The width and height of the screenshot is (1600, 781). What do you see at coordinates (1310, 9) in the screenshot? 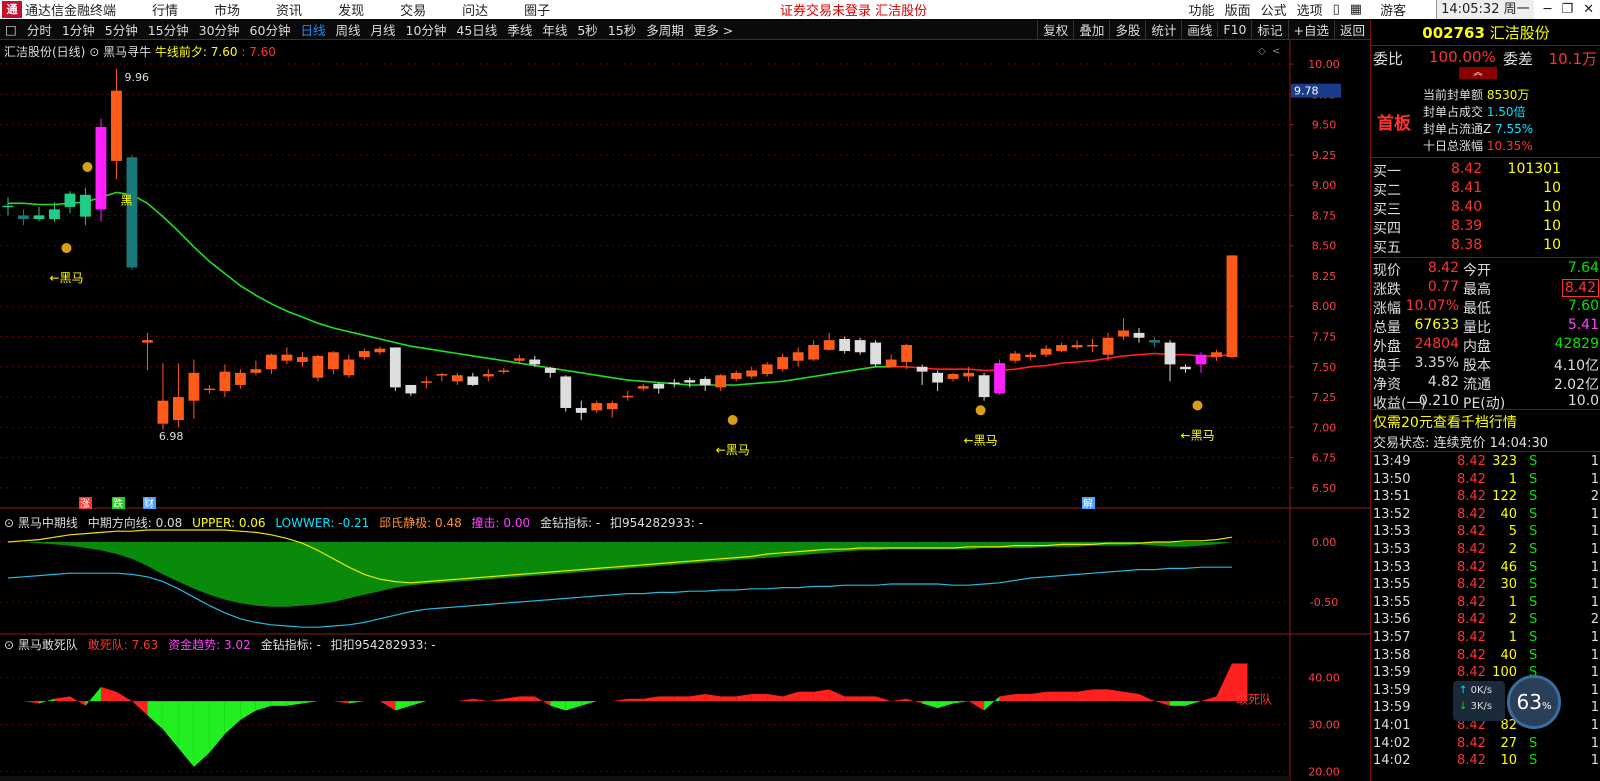
I see `menu-options: 选项` at bounding box center [1310, 9].